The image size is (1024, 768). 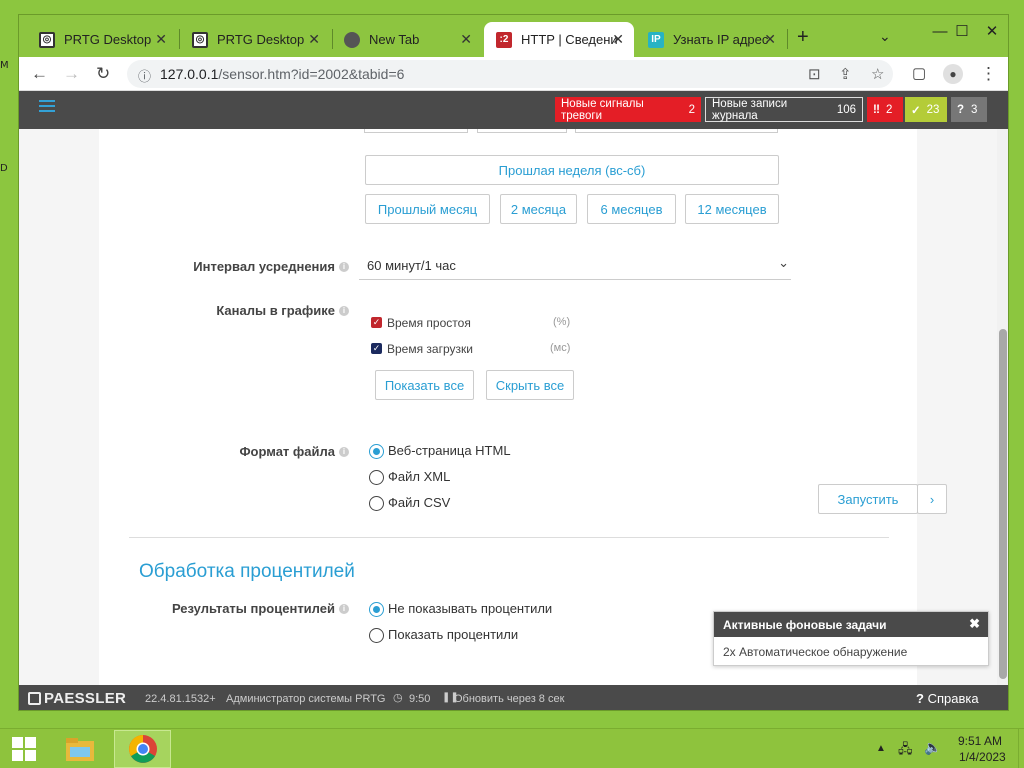 What do you see at coordinates (144, 75) in the screenshot?
I see `info-icon: ⓘ` at bounding box center [144, 75].